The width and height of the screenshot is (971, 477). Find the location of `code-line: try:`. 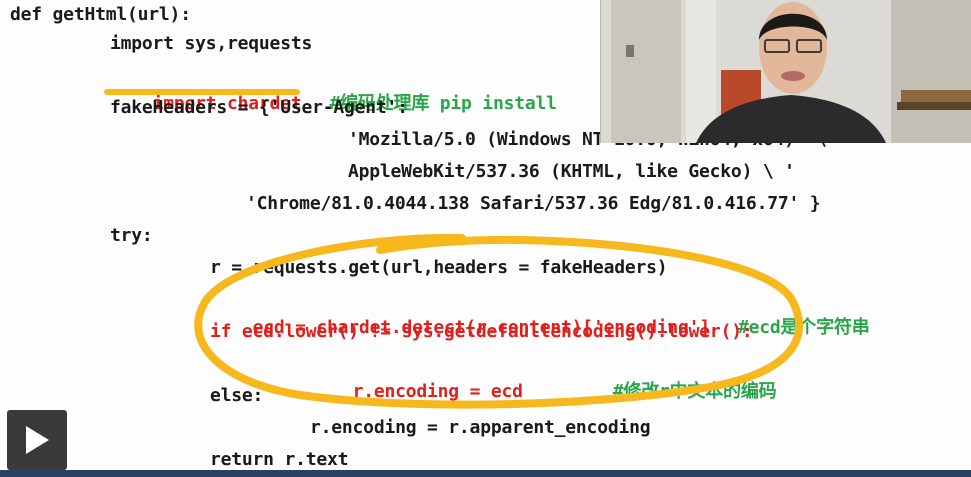

code-line: try: is located at coordinates (131, 235).